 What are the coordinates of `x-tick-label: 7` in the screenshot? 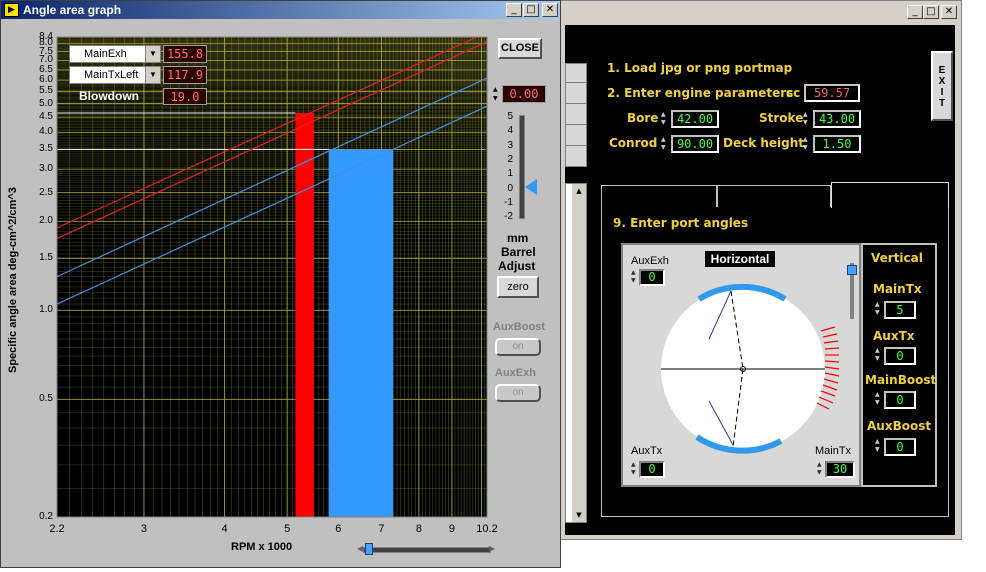 It's located at (381, 529).